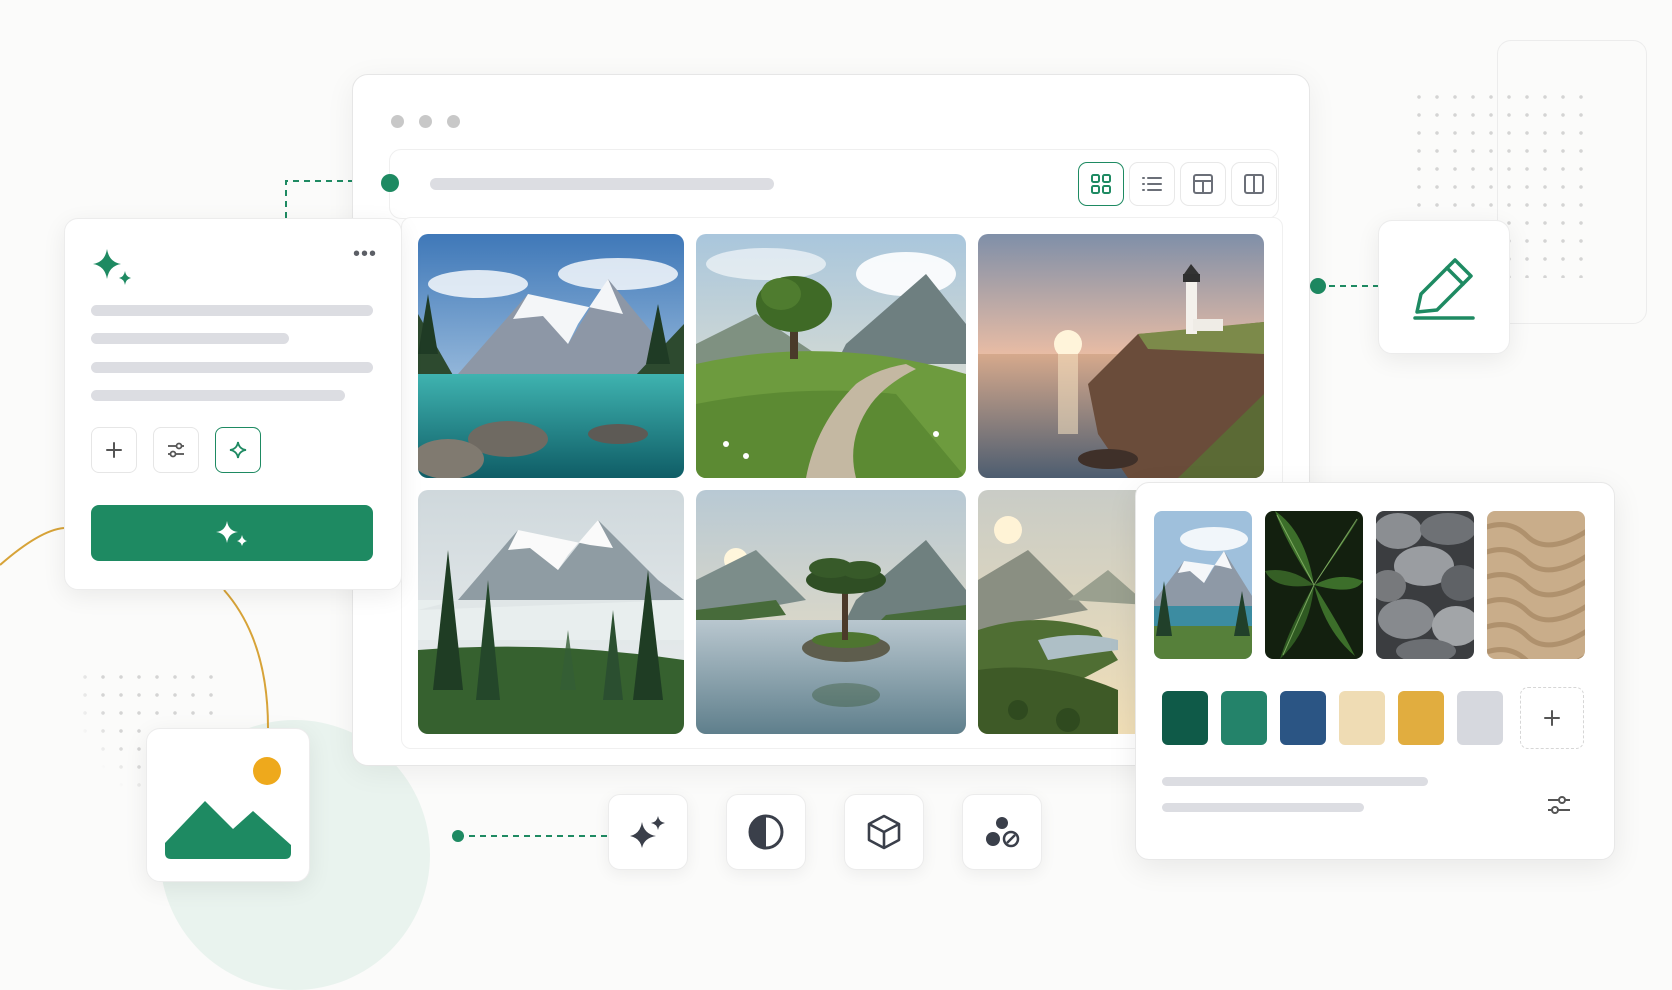  I want to click on list-view-button, so click(1152, 184).